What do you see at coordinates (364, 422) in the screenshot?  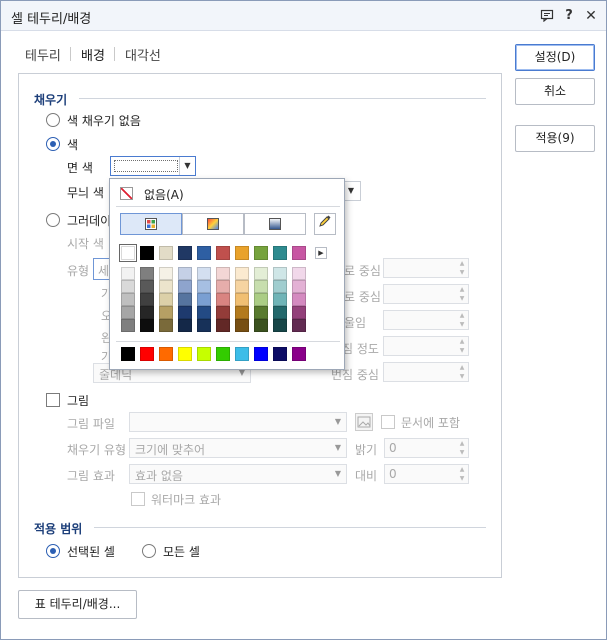 I see `picture-browse-icon` at bounding box center [364, 422].